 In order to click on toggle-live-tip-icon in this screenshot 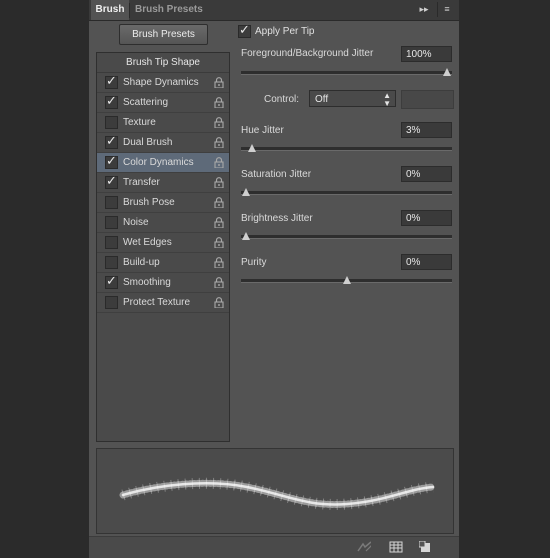, I will do `click(364, 547)`.